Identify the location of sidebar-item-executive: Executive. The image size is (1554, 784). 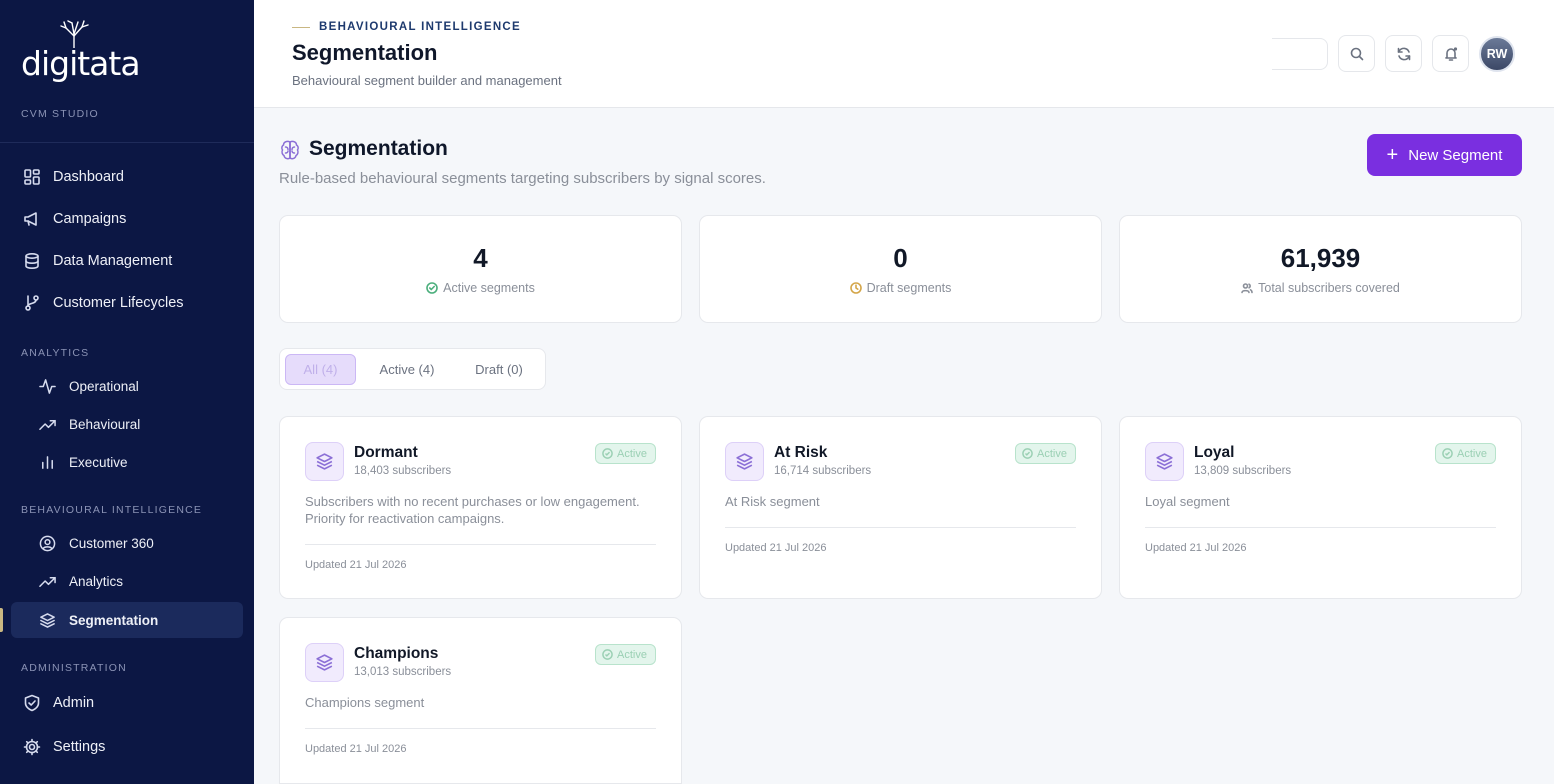
(127, 462).